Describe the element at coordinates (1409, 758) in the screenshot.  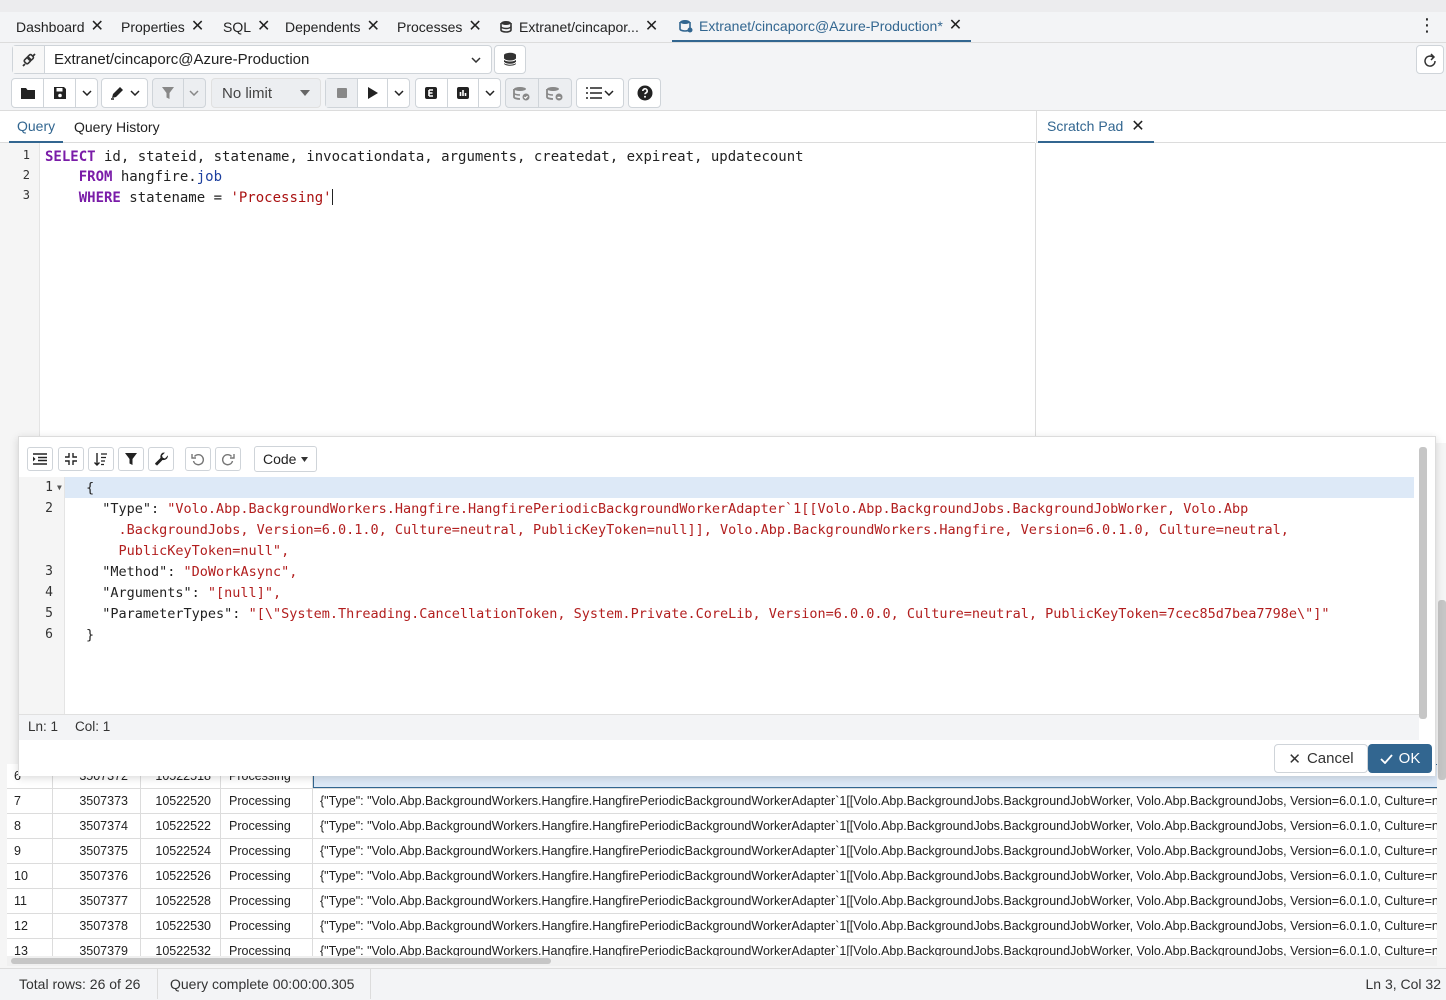
I see `ok-label: OK` at that location.